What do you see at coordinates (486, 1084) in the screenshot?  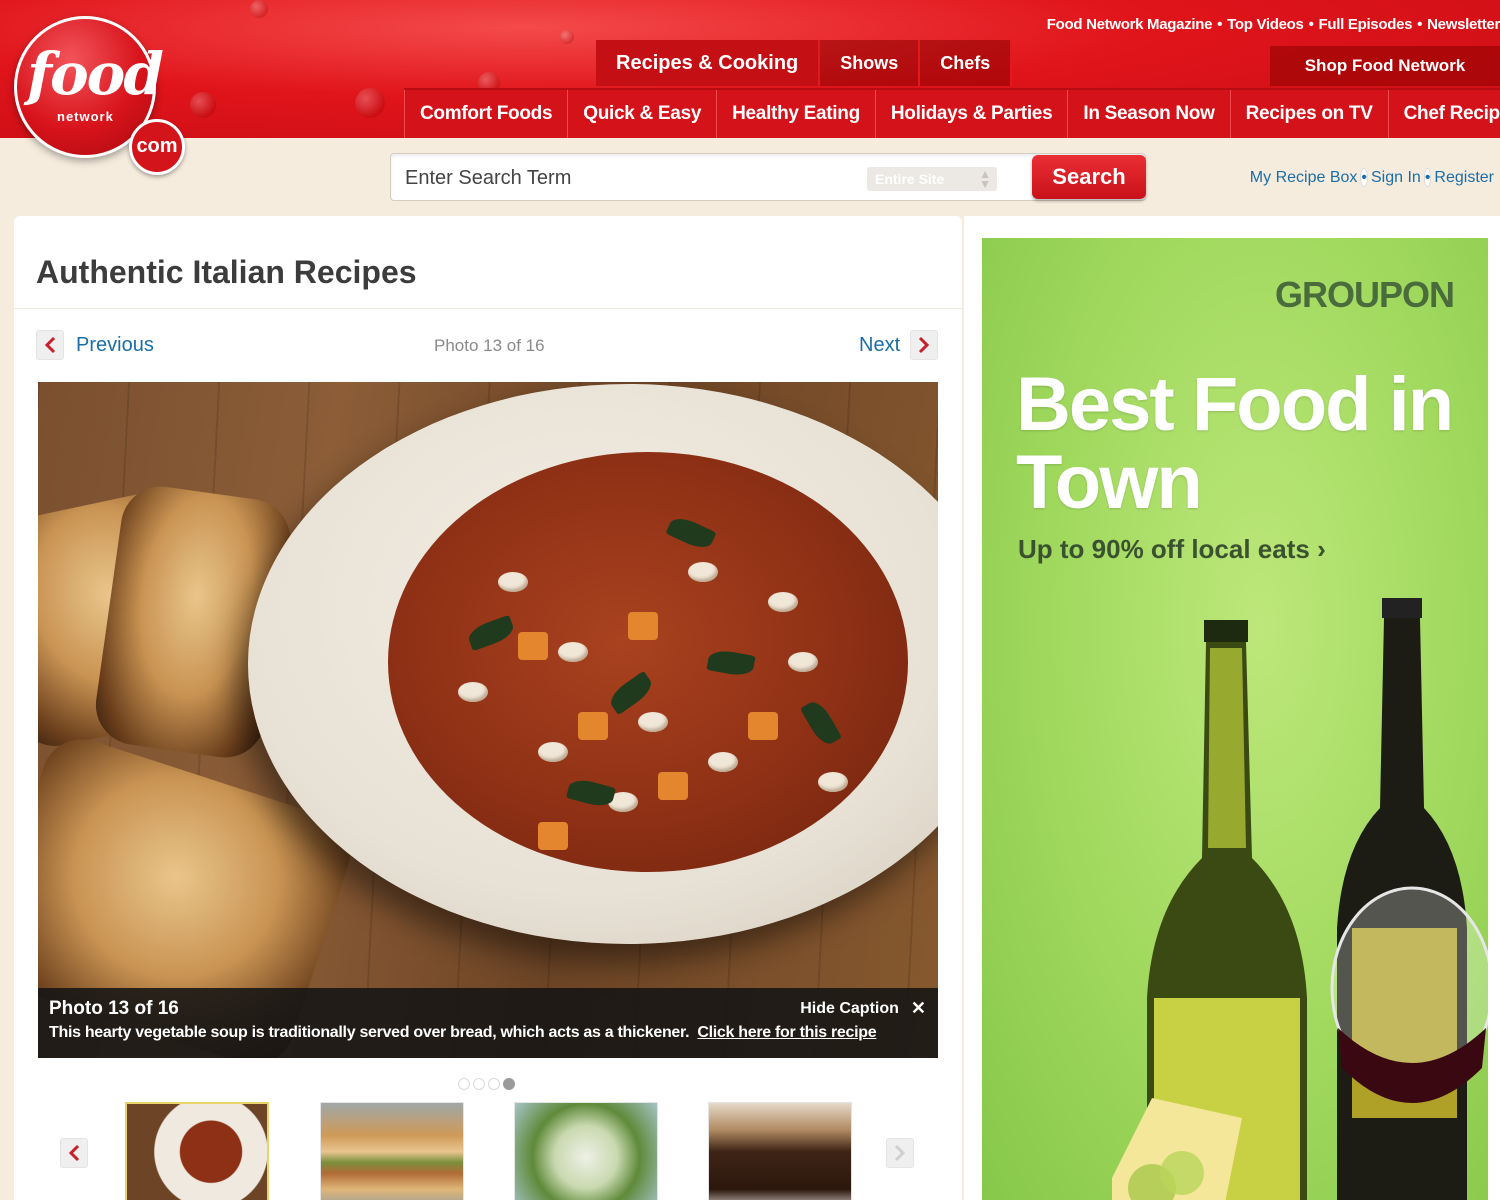 I see `pager-dots` at bounding box center [486, 1084].